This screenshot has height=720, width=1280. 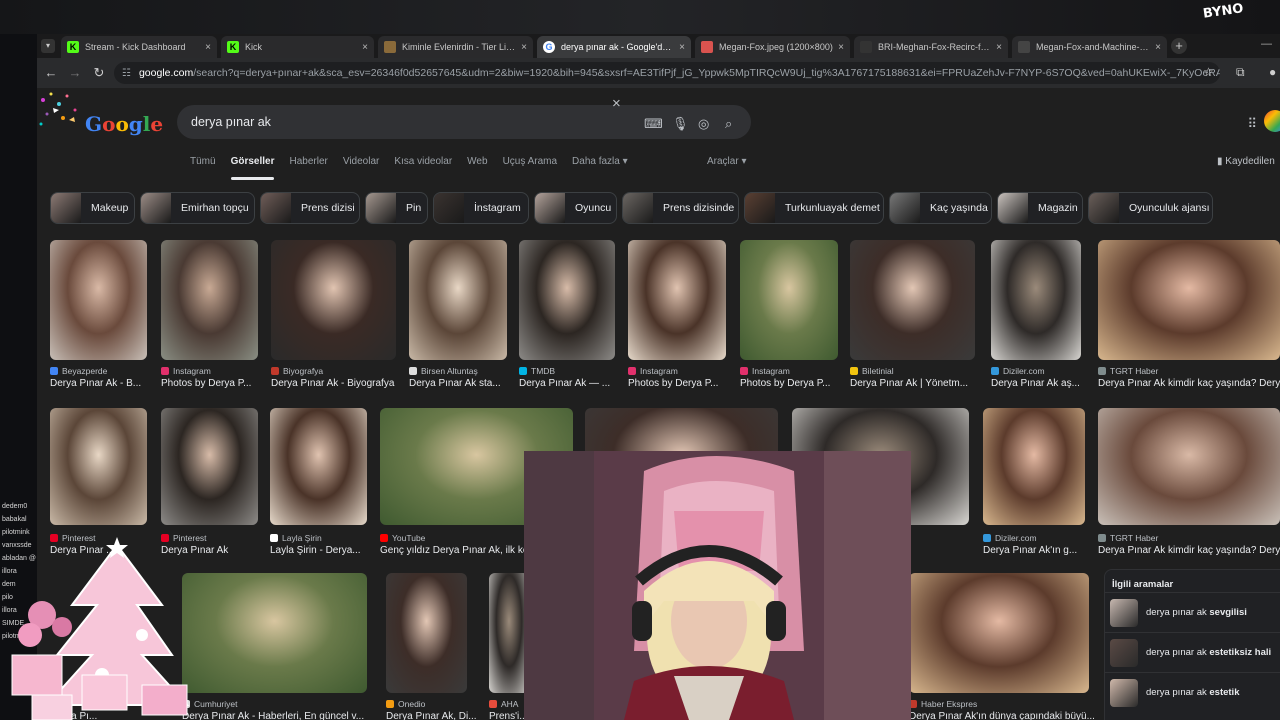 What do you see at coordinates (464, 122) in the screenshot?
I see `search-input: derya pınar ak` at bounding box center [464, 122].